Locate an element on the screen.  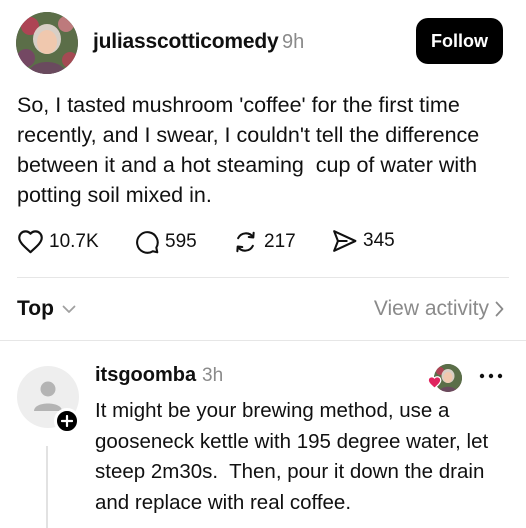
default-user-icon is located at coordinates (48, 396).